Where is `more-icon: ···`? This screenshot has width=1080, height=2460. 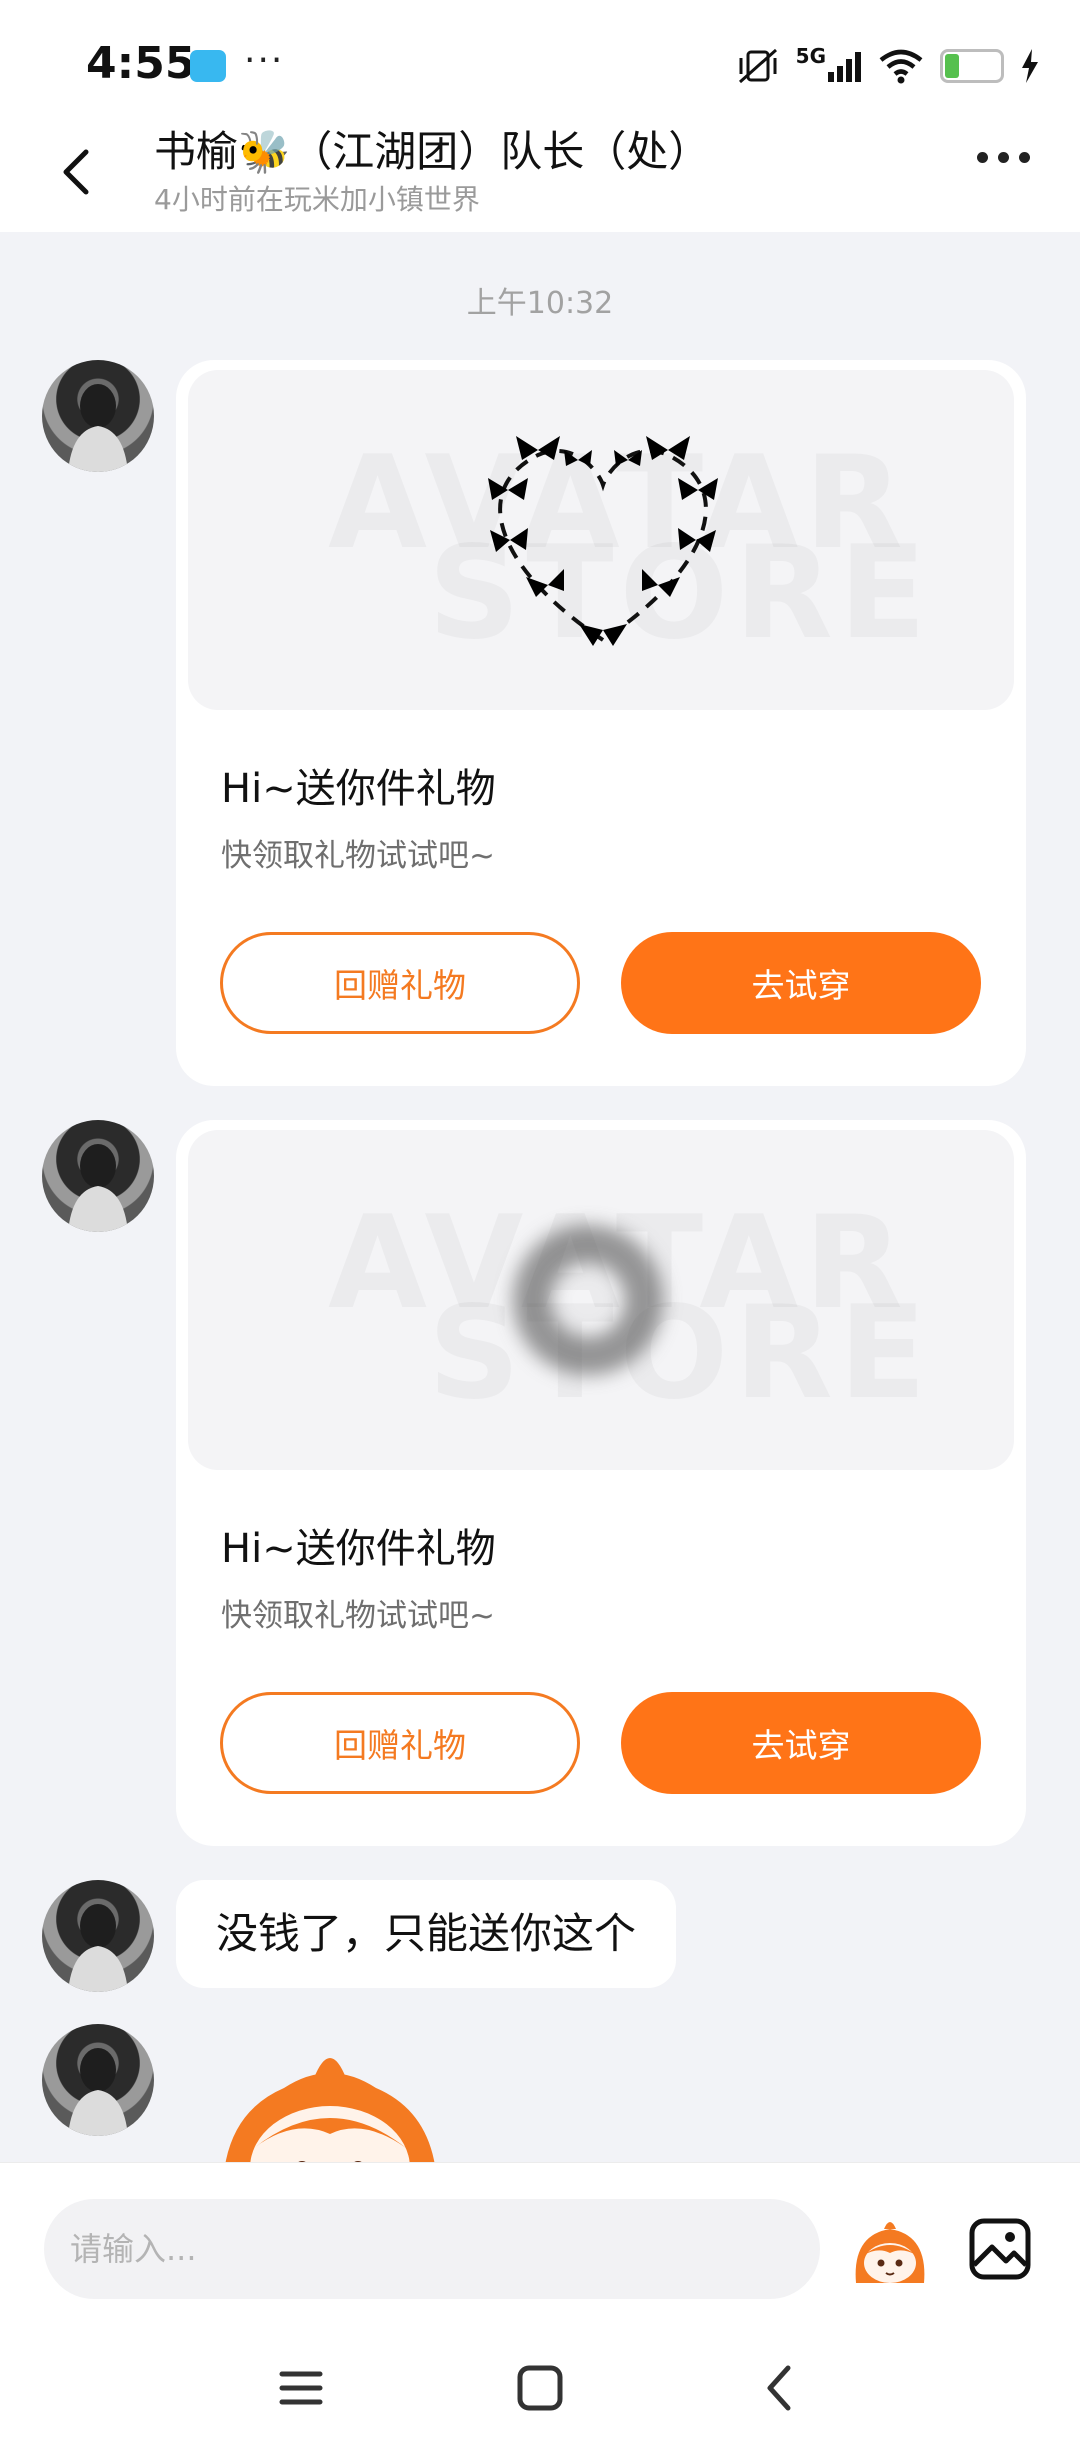
more-icon: ··· is located at coordinates (264, 60).